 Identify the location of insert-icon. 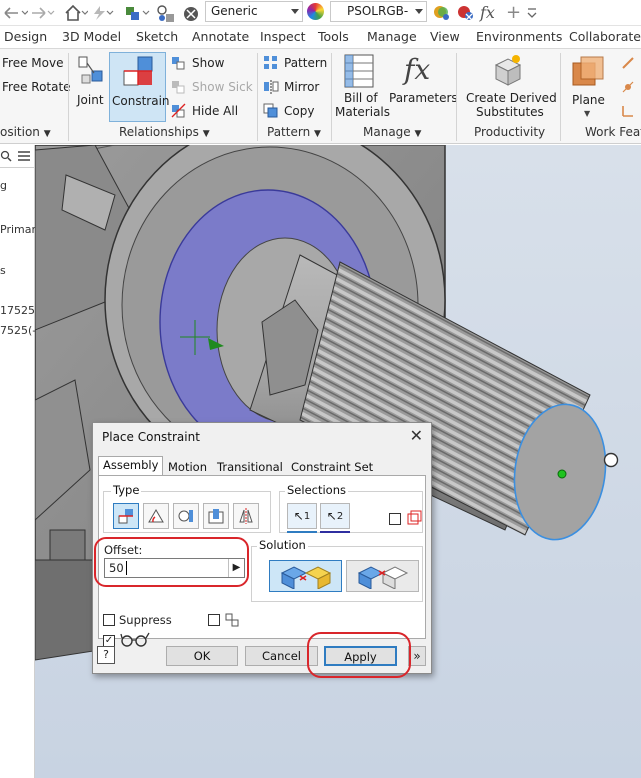
(216, 516).